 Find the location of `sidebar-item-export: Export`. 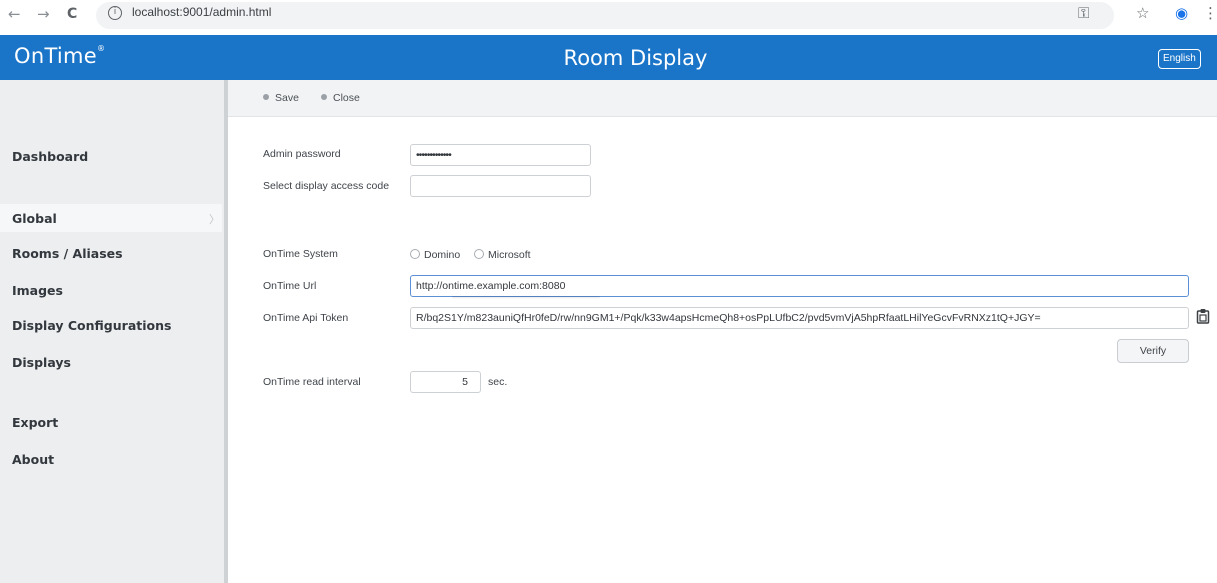

sidebar-item-export: Export is located at coordinates (35, 422).